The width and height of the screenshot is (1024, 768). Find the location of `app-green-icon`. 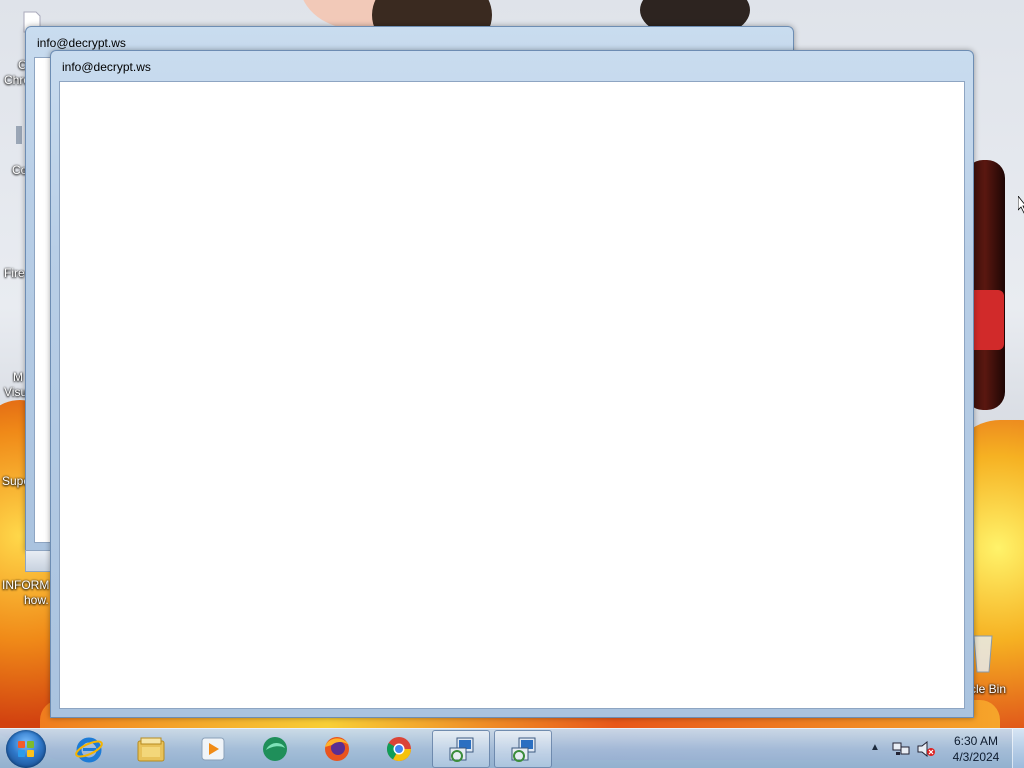

app-green-icon is located at coordinates (275, 749).